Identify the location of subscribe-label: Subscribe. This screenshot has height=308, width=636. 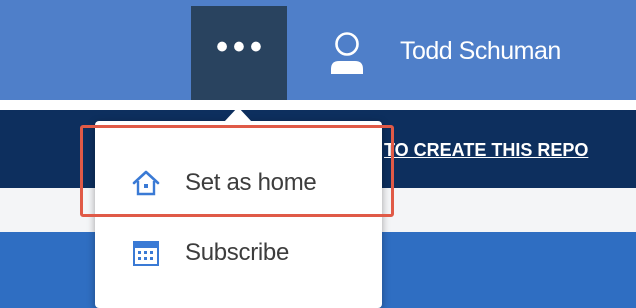
(237, 252).